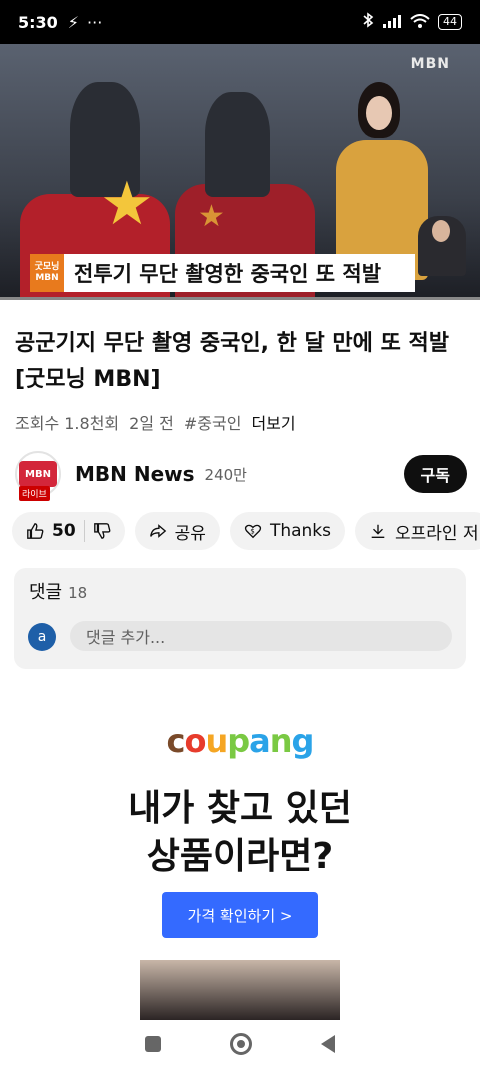 This screenshot has height=1067, width=480. Describe the element at coordinates (442, 246) in the screenshot. I see `sign-language-interpreter` at that location.